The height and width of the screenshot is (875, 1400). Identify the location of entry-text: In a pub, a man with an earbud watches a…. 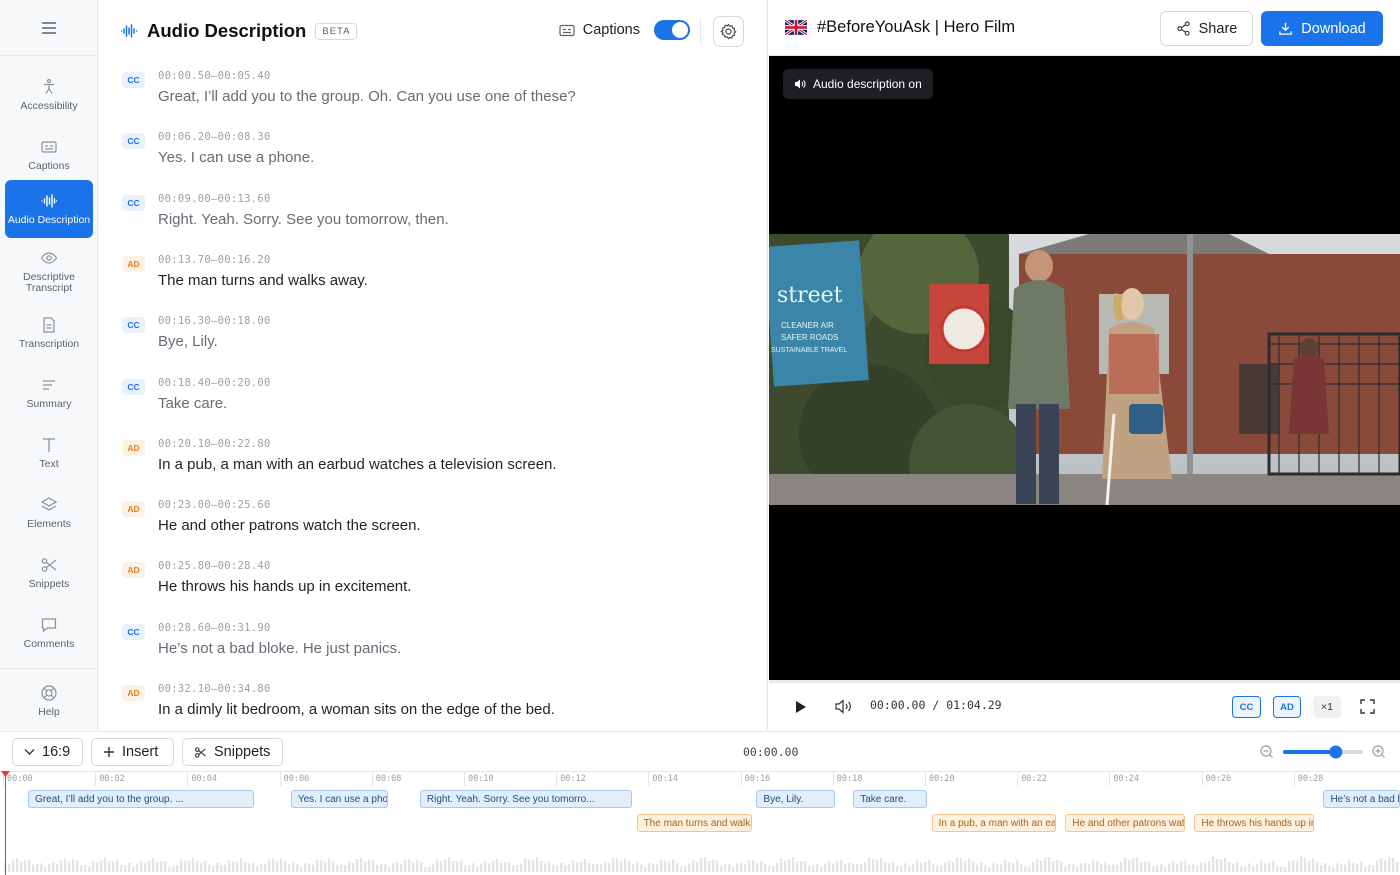
(357, 464).